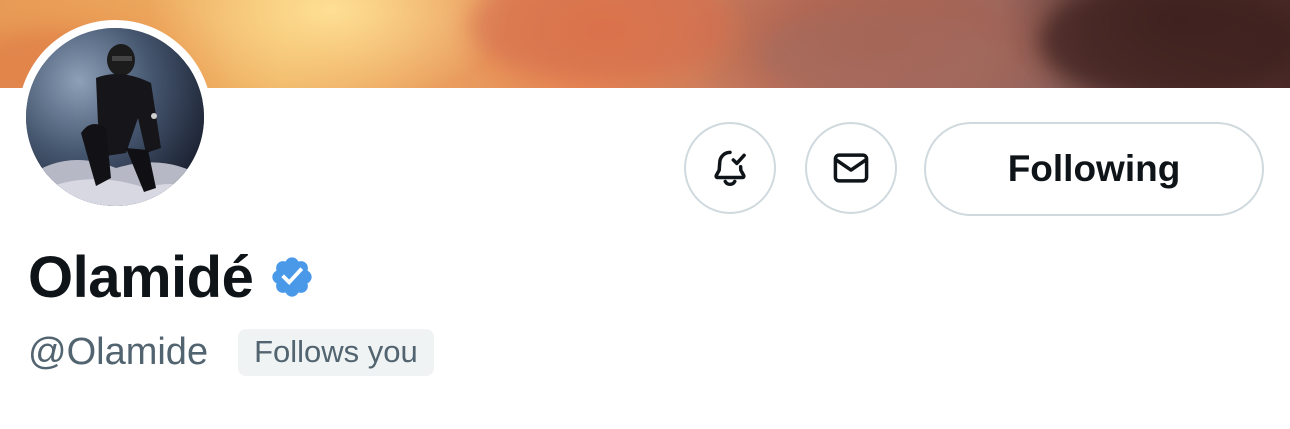  I want to click on profile-name-row: Olamidé, so click(171, 277).